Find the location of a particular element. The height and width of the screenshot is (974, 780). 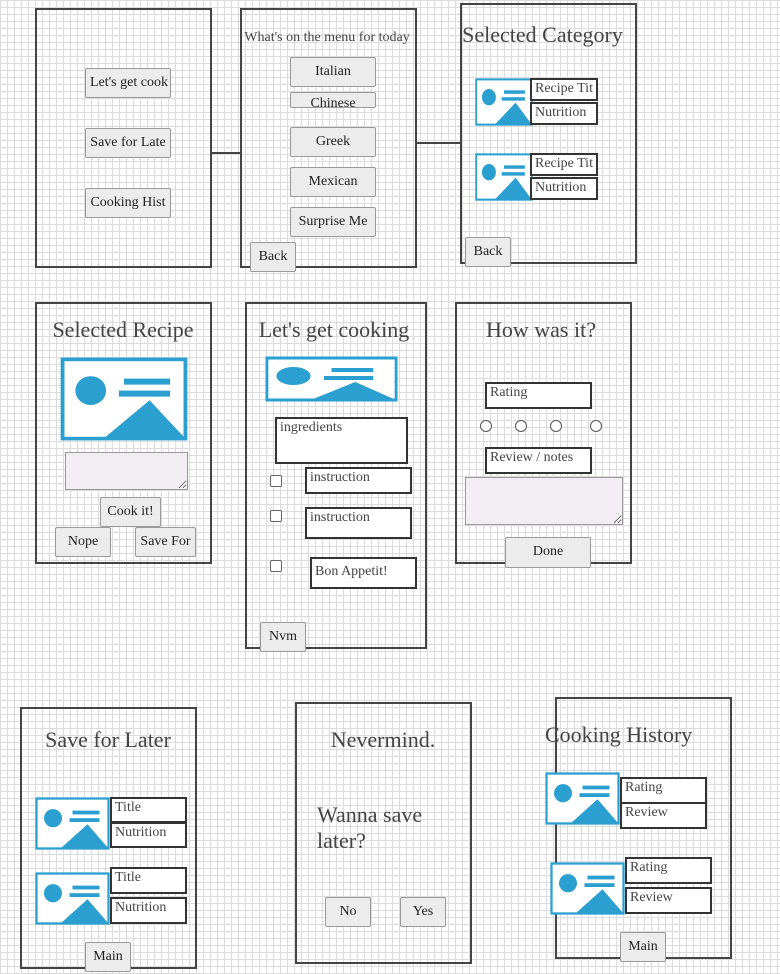

category-mexican-button: Mexican is located at coordinates (333, 182).